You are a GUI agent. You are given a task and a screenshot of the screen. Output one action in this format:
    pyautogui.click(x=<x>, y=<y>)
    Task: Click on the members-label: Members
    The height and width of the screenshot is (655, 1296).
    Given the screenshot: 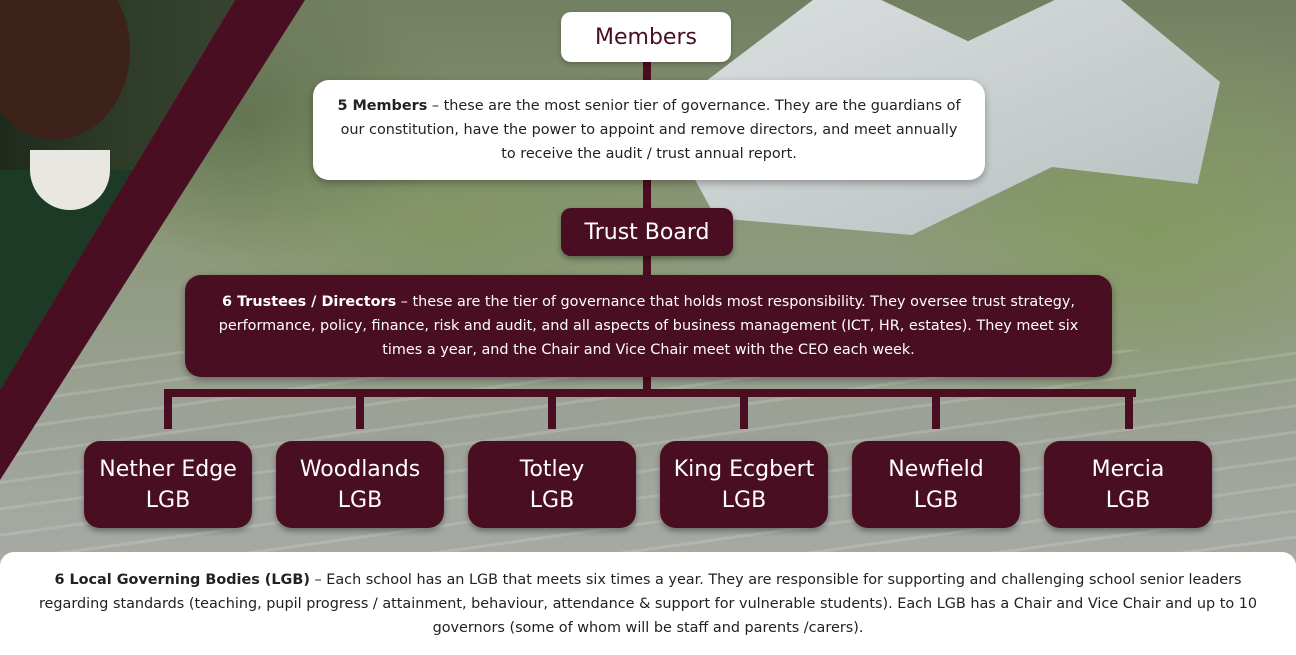 What is the action you would take?
    pyautogui.click(x=646, y=37)
    